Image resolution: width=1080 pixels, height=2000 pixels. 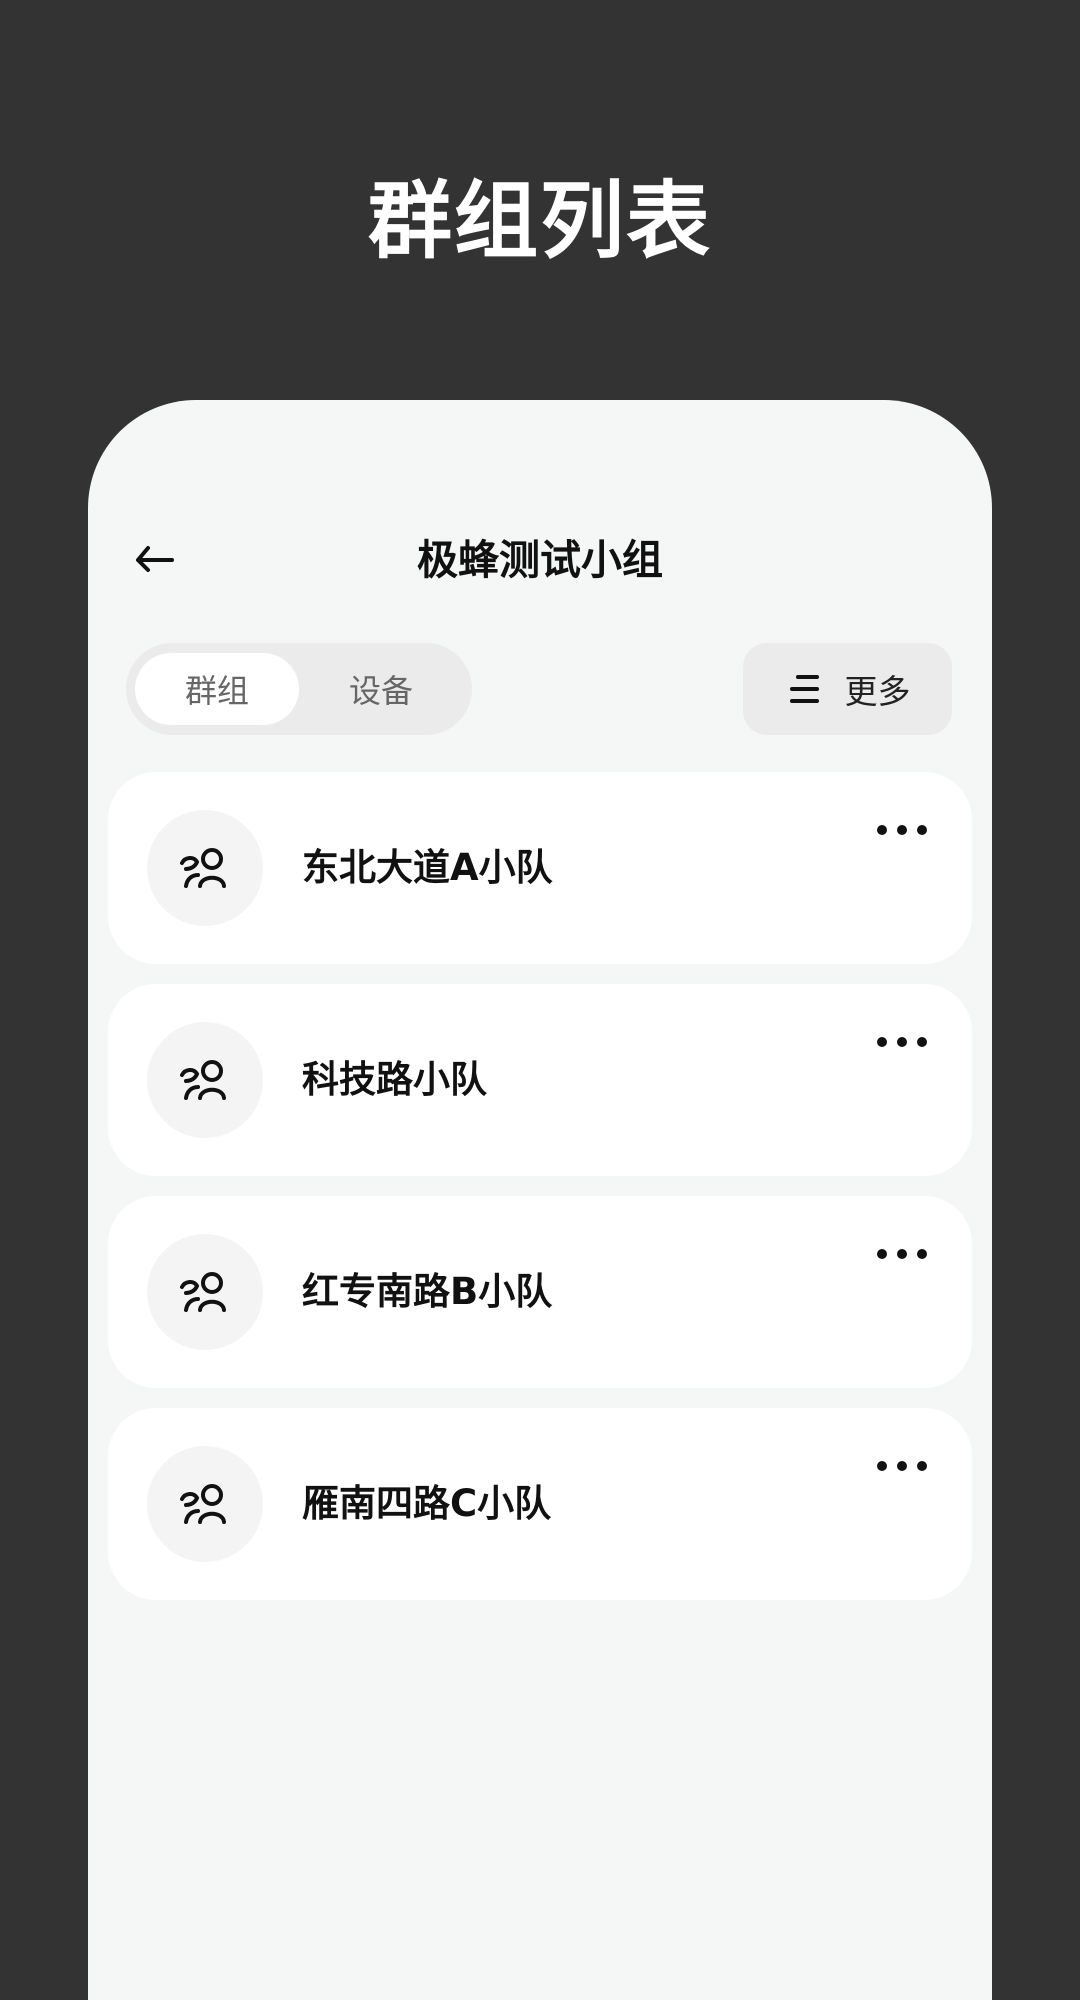 I want to click on group-device-switch: 群组 设备, so click(x=299, y=689).